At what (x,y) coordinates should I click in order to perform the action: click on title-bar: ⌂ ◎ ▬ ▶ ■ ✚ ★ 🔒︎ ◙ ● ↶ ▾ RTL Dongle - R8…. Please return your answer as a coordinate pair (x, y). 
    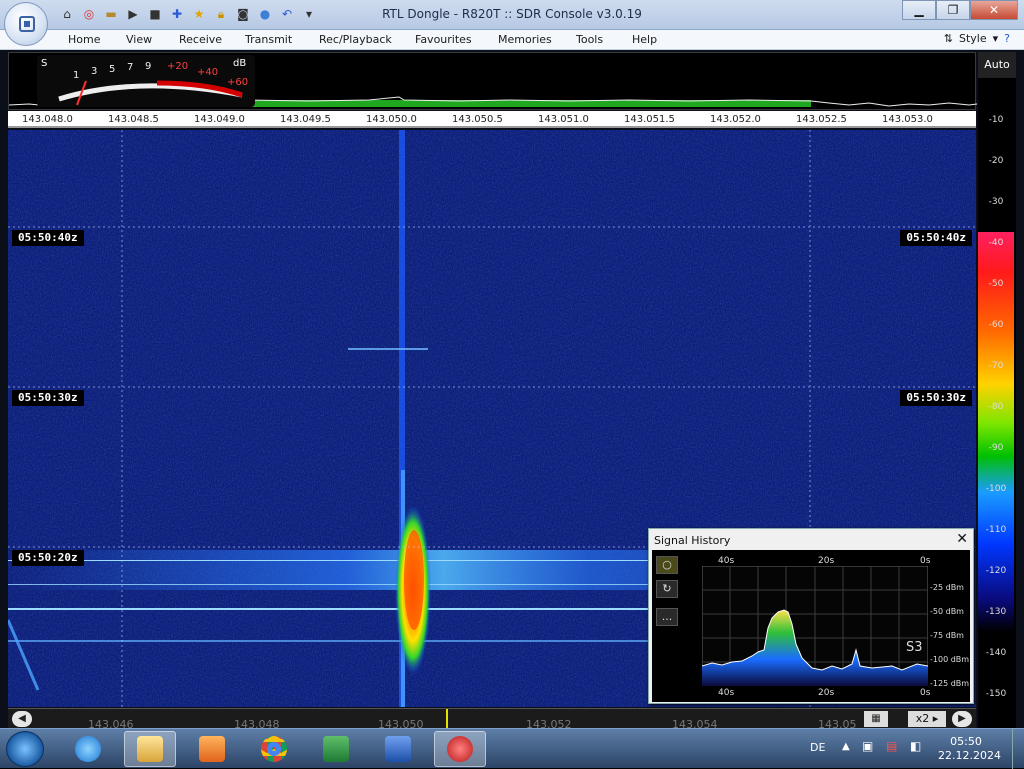
    Looking at the image, I should click on (512, 15).